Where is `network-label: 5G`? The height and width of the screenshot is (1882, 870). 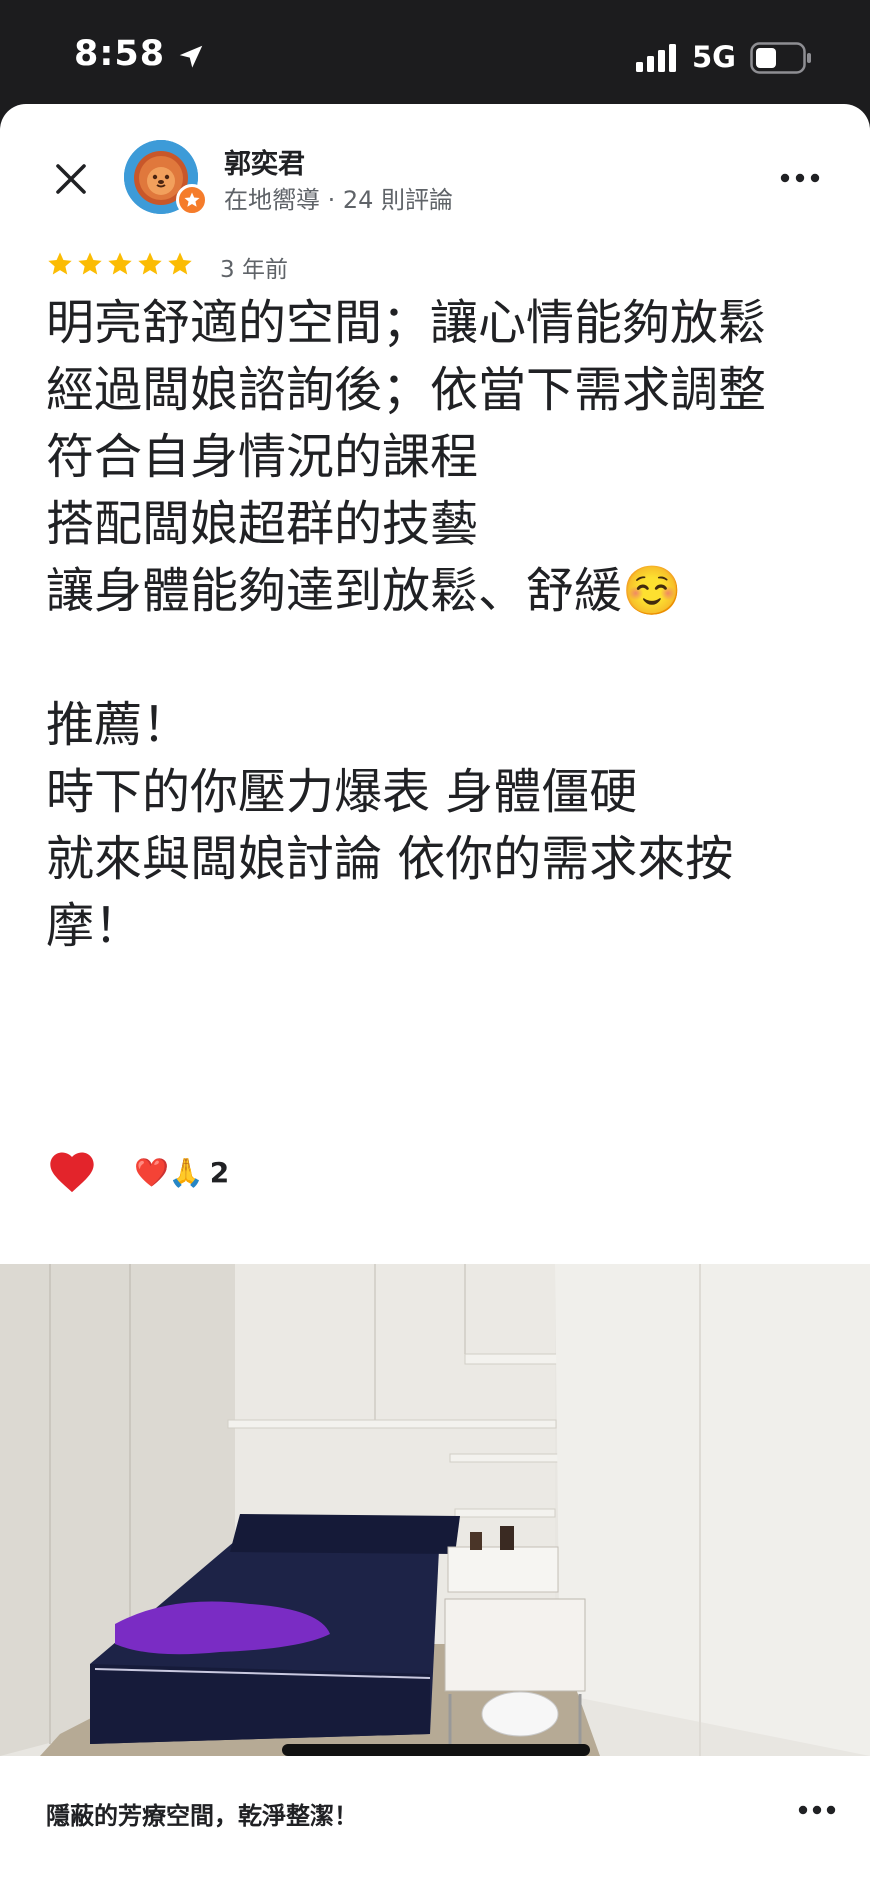
network-label: 5G is located at coordinates (714, 57).